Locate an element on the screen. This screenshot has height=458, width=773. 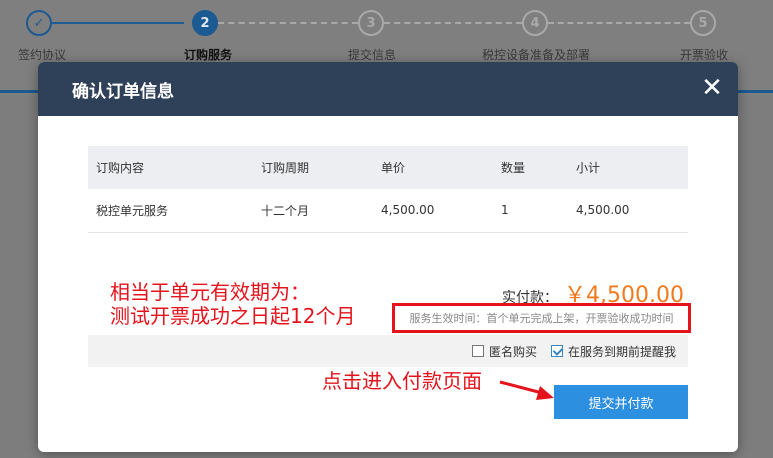
annotation-validity-line2: 测试开票成功之日起12个月 is located at coordinates (233, 316).